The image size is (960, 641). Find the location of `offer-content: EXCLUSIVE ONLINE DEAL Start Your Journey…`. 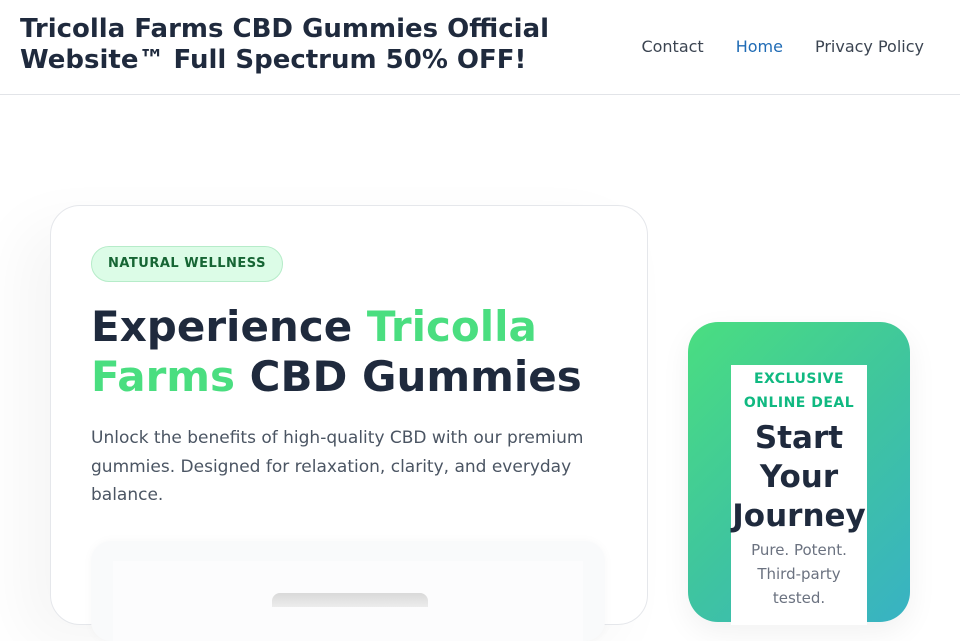

offer-content: EXCLUSIVE ONLINE DEAL Start Your Journey… is located at coordinates (799, 495).